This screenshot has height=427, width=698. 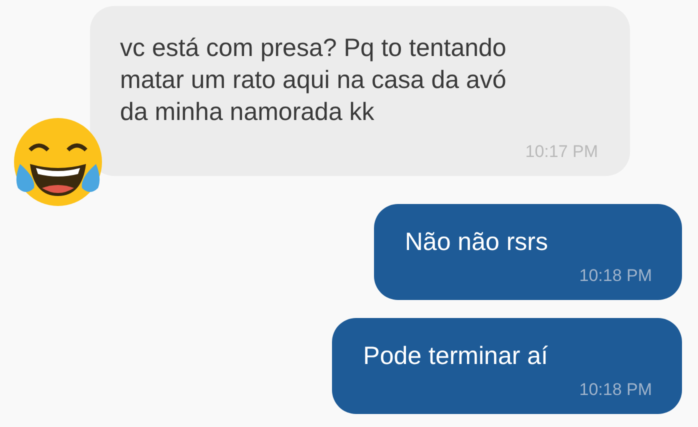 I want to click on message-text: Pode terminar aí, so click(x=455, y=356).